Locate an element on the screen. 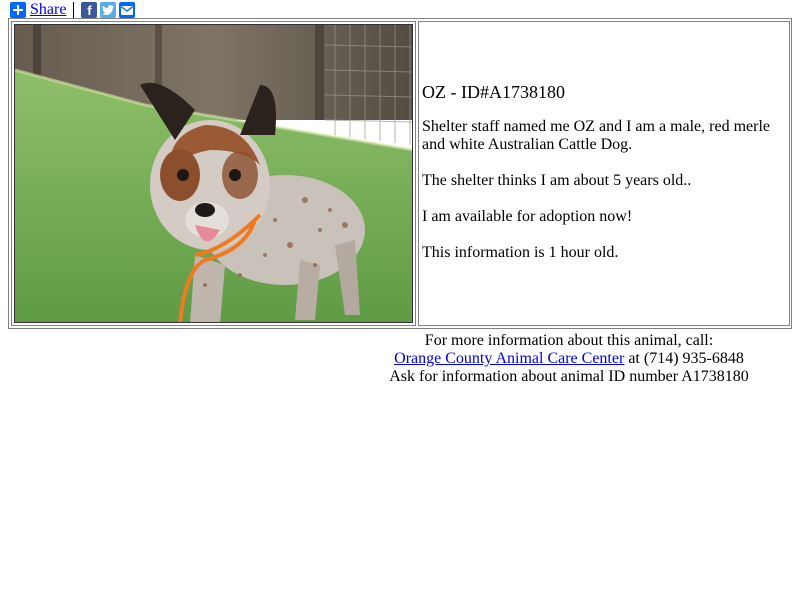 The width and height of the screenshot is (800, 600). email-icon is located at coordinates (127, 10).